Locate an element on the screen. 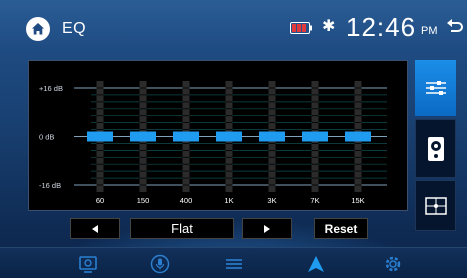 Image resolution: width=467 pixels, height=278 pixels. mic-icon is located at coordinates (160, 264).